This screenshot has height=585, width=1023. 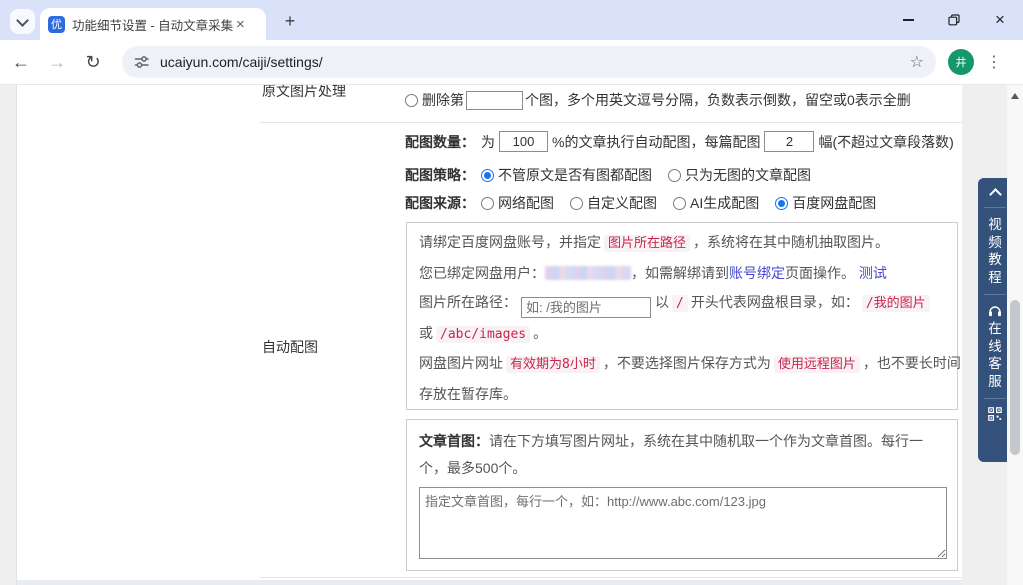 What do you see at coordinates (757, 273) in the screenshot?
I see `account-bind-link: 账号绑定` at bounding box center [757, 273].